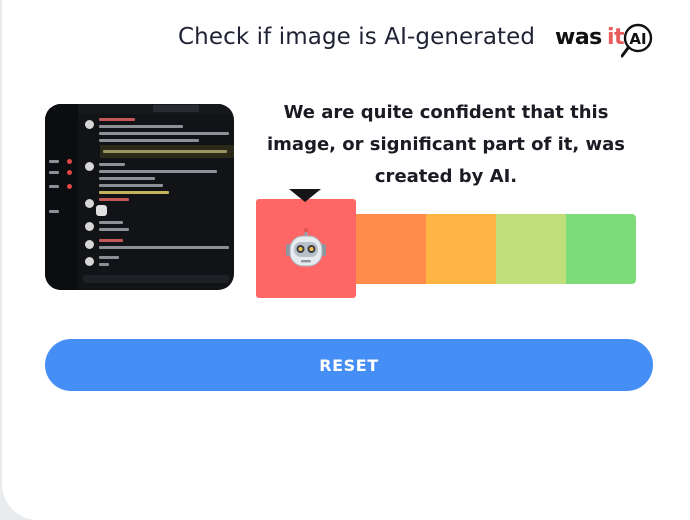 This screenshot has width=690, height=520. What do you see at coordinates (357, 37) in the screenshot?
I see `page-title: Check if image is AI-generated` at bounding box center [357, 37].